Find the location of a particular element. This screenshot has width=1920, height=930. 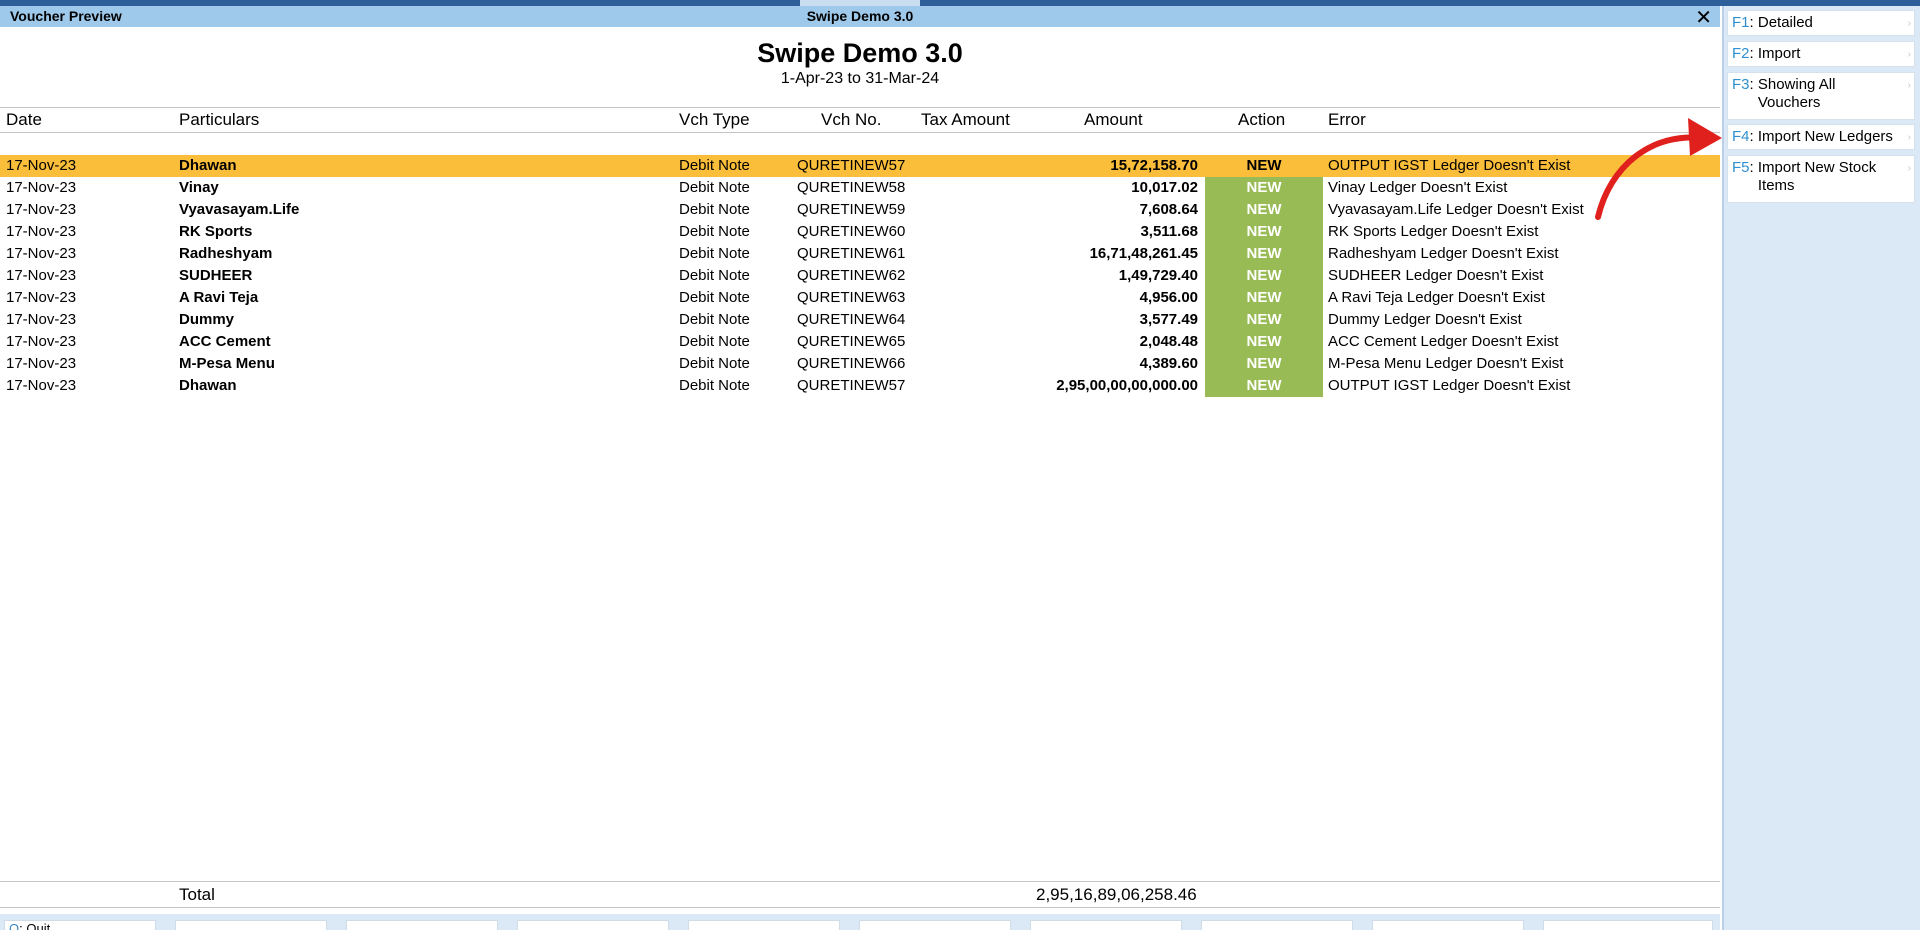

window-title-center: Swipe Demo 3.0 is located at coordinates (860, 16).